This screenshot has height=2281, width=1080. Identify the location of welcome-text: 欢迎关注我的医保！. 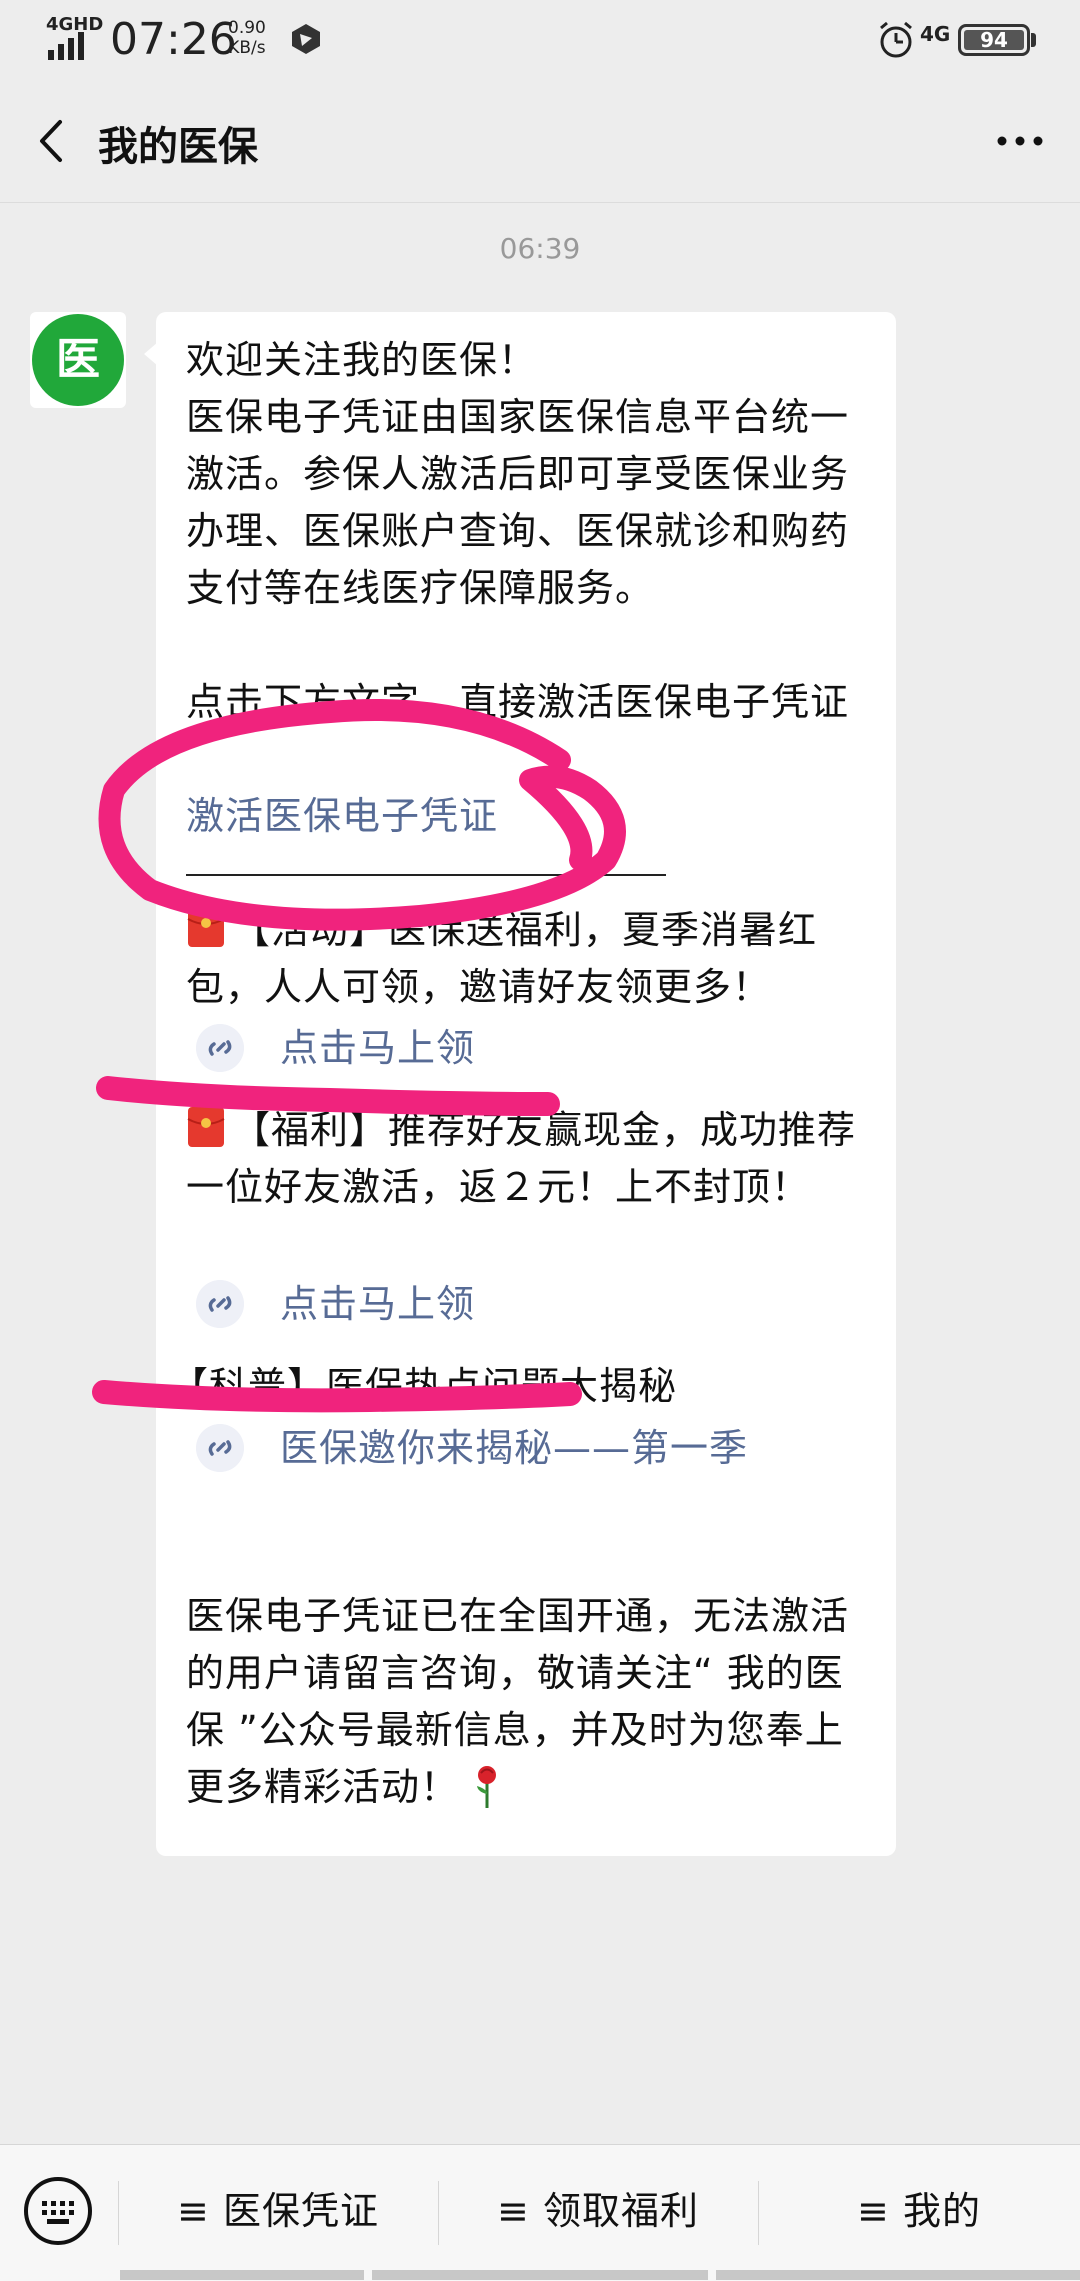
(362, 360).